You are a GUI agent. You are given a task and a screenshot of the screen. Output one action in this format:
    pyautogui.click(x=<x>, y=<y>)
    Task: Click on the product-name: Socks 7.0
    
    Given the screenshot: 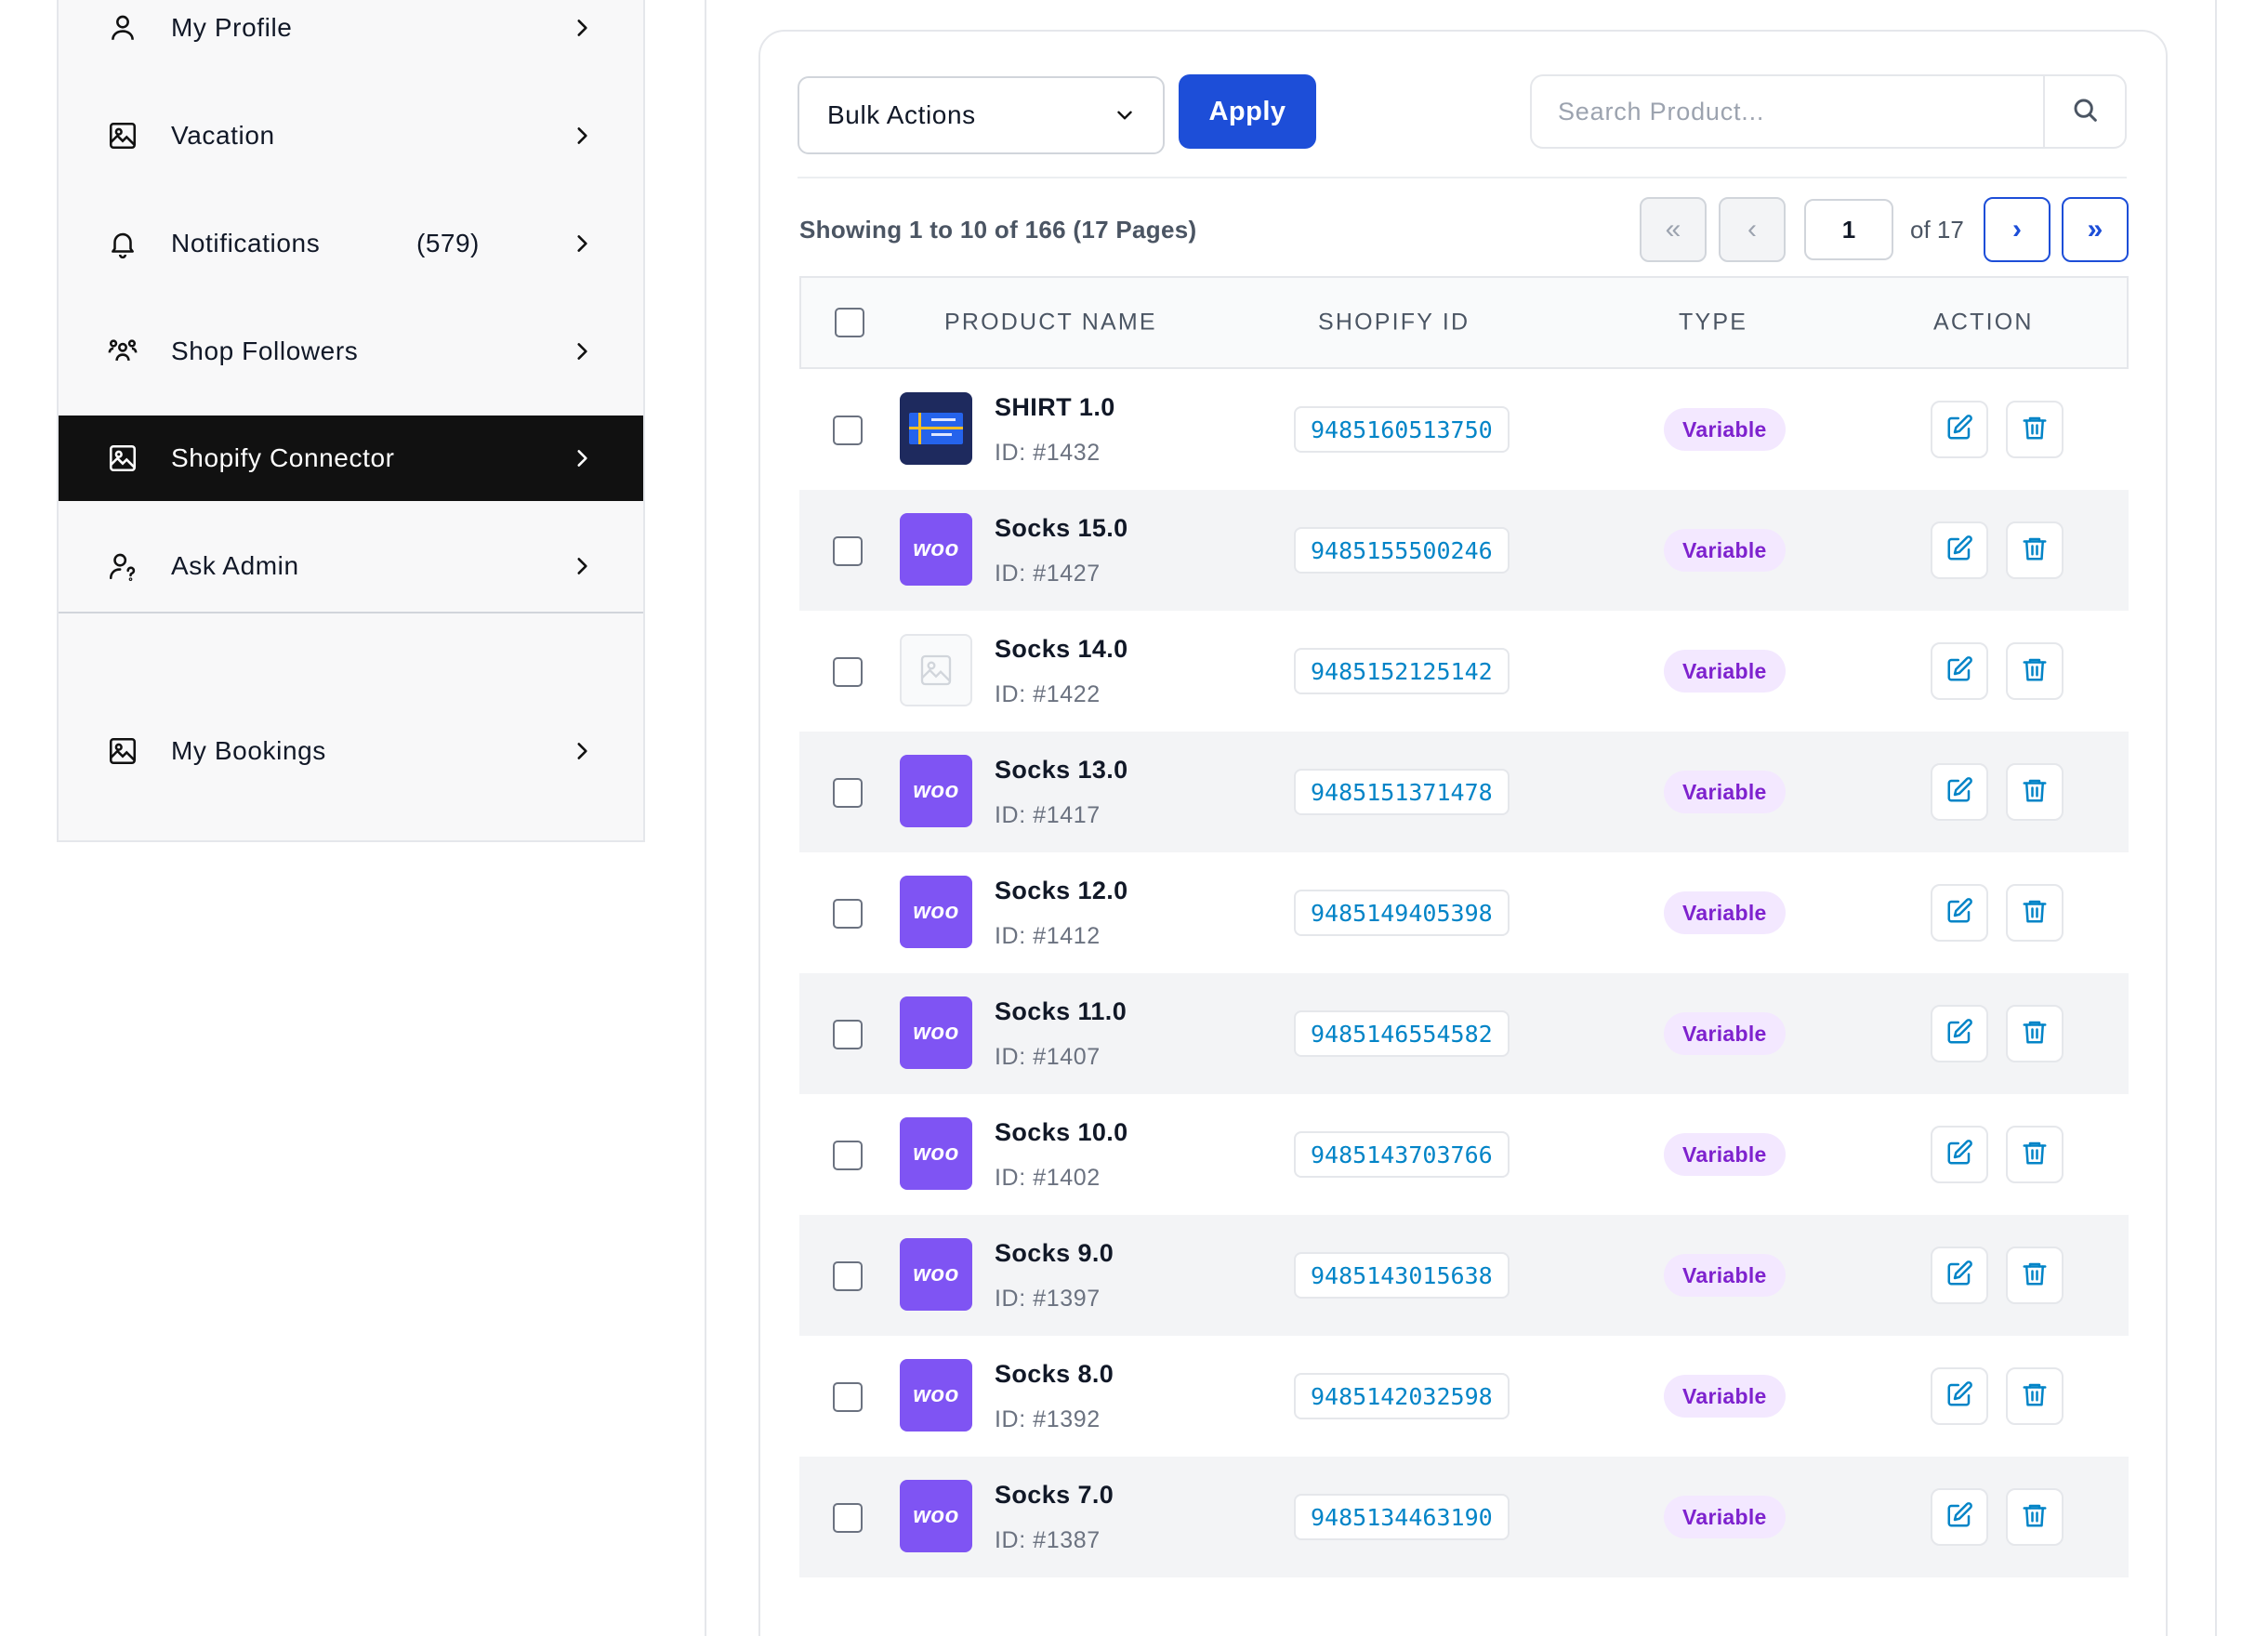 What is the action you would take?
    pyautogui.click(x=1054, y=1495)
    